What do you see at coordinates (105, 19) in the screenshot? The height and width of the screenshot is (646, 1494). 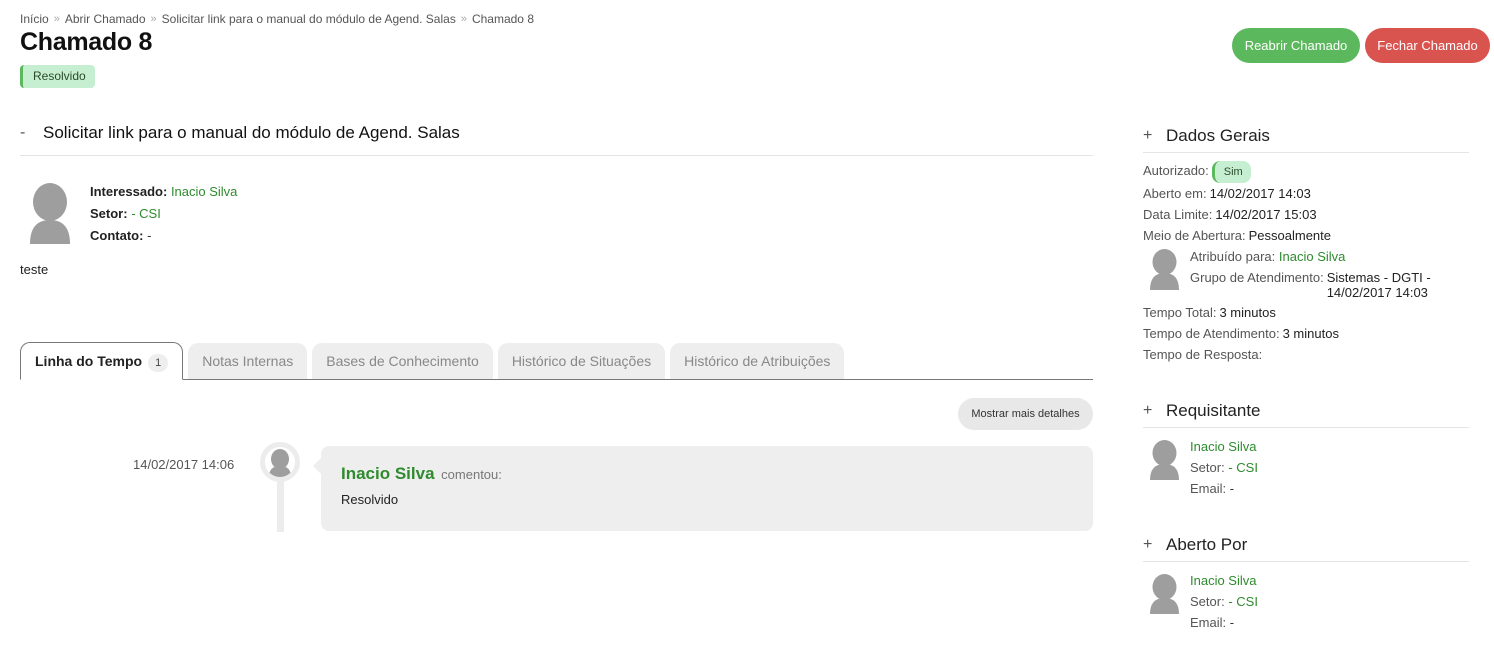 I see `breadcrumb-open-ticket: Abrir Chamado` at bounding box center [105, 19].